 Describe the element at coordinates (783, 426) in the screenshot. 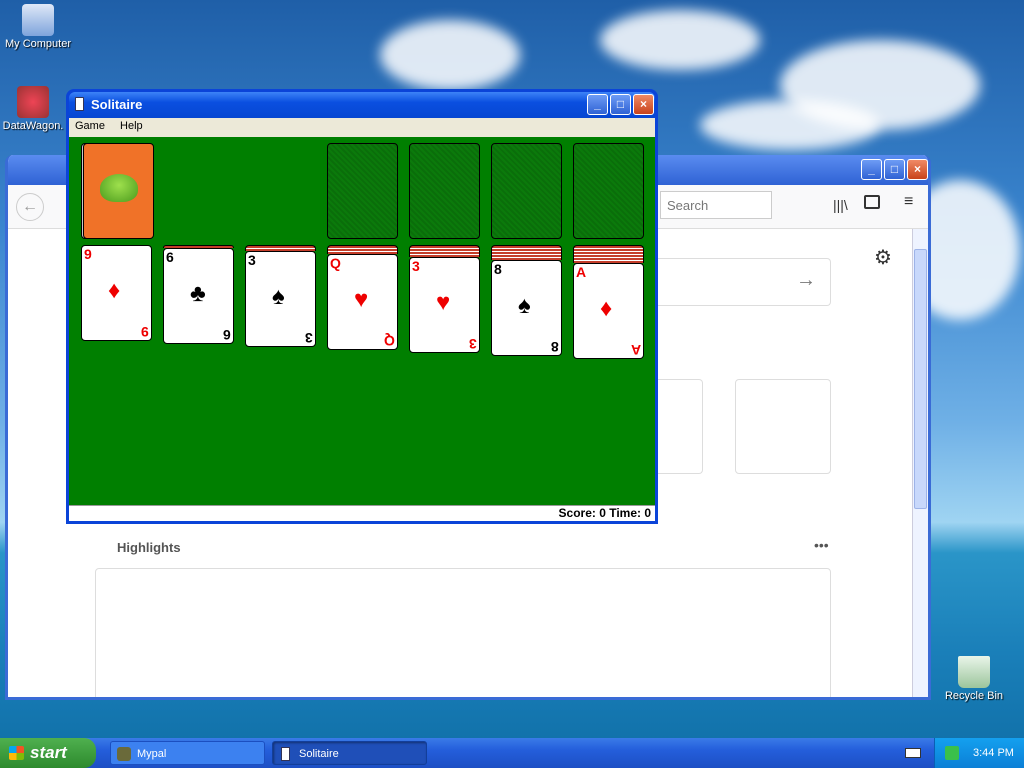

I see `top-site-tile` at that location.